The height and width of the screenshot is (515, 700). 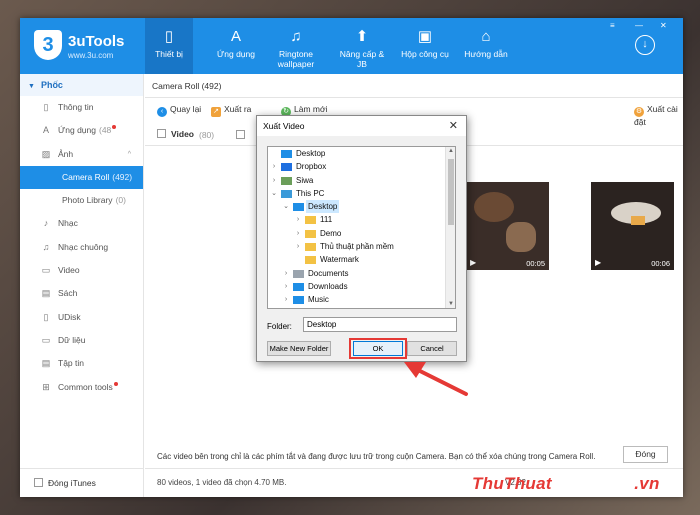 I want to click on sidebar-item-count: (492), so click(x=122, y=176).